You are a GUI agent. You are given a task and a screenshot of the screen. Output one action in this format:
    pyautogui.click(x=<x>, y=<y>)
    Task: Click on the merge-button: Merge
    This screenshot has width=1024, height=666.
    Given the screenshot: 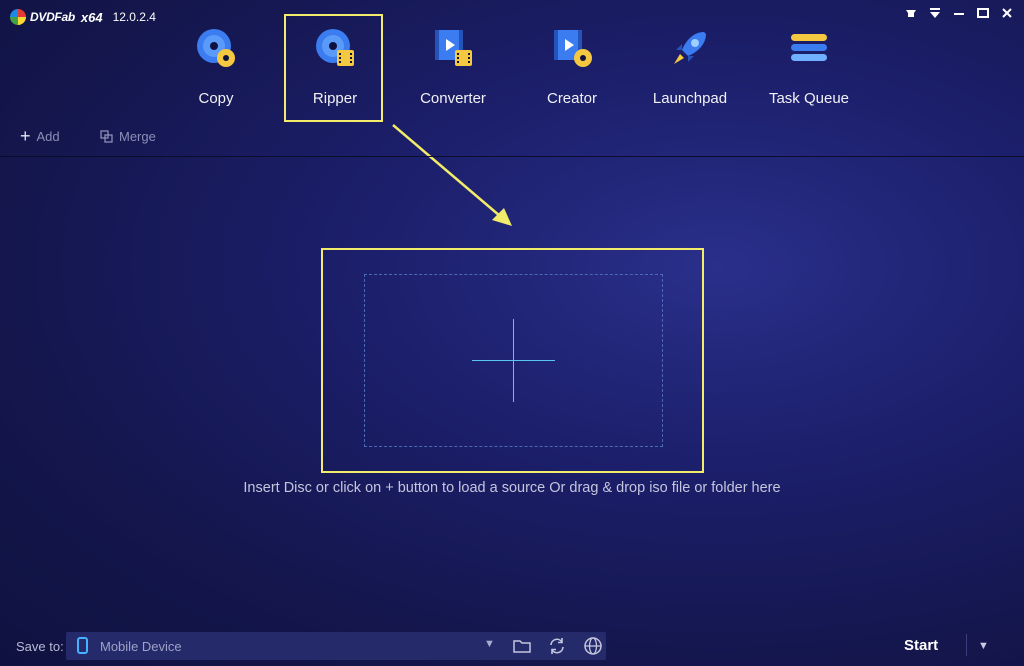 What is the action you would take?
    pyautogui.click(x=128, y=136)
    